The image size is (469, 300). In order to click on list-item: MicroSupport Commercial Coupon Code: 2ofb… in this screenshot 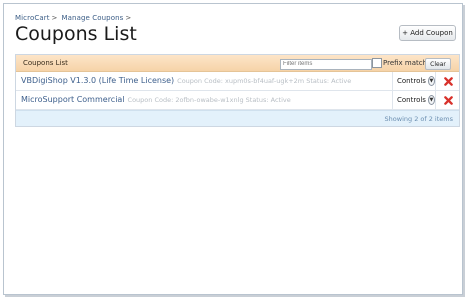, I will do `click(237, 100)`.